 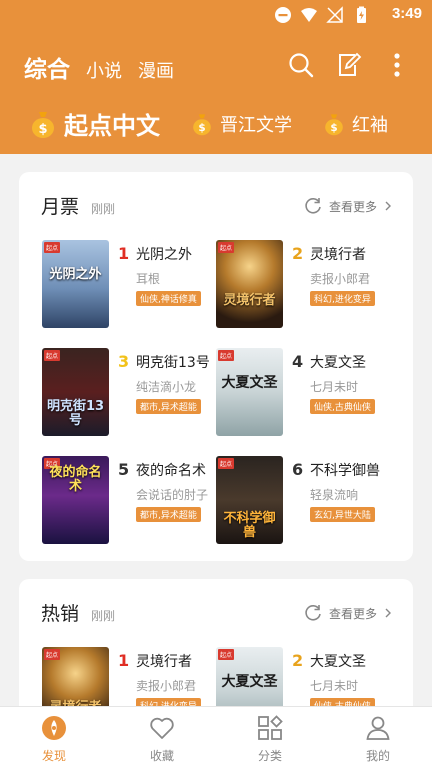 What do you see at coordinates (345, 470) in the screenshot?
I see `book-title: 不科学御兽` at bounding box center [345, 470].